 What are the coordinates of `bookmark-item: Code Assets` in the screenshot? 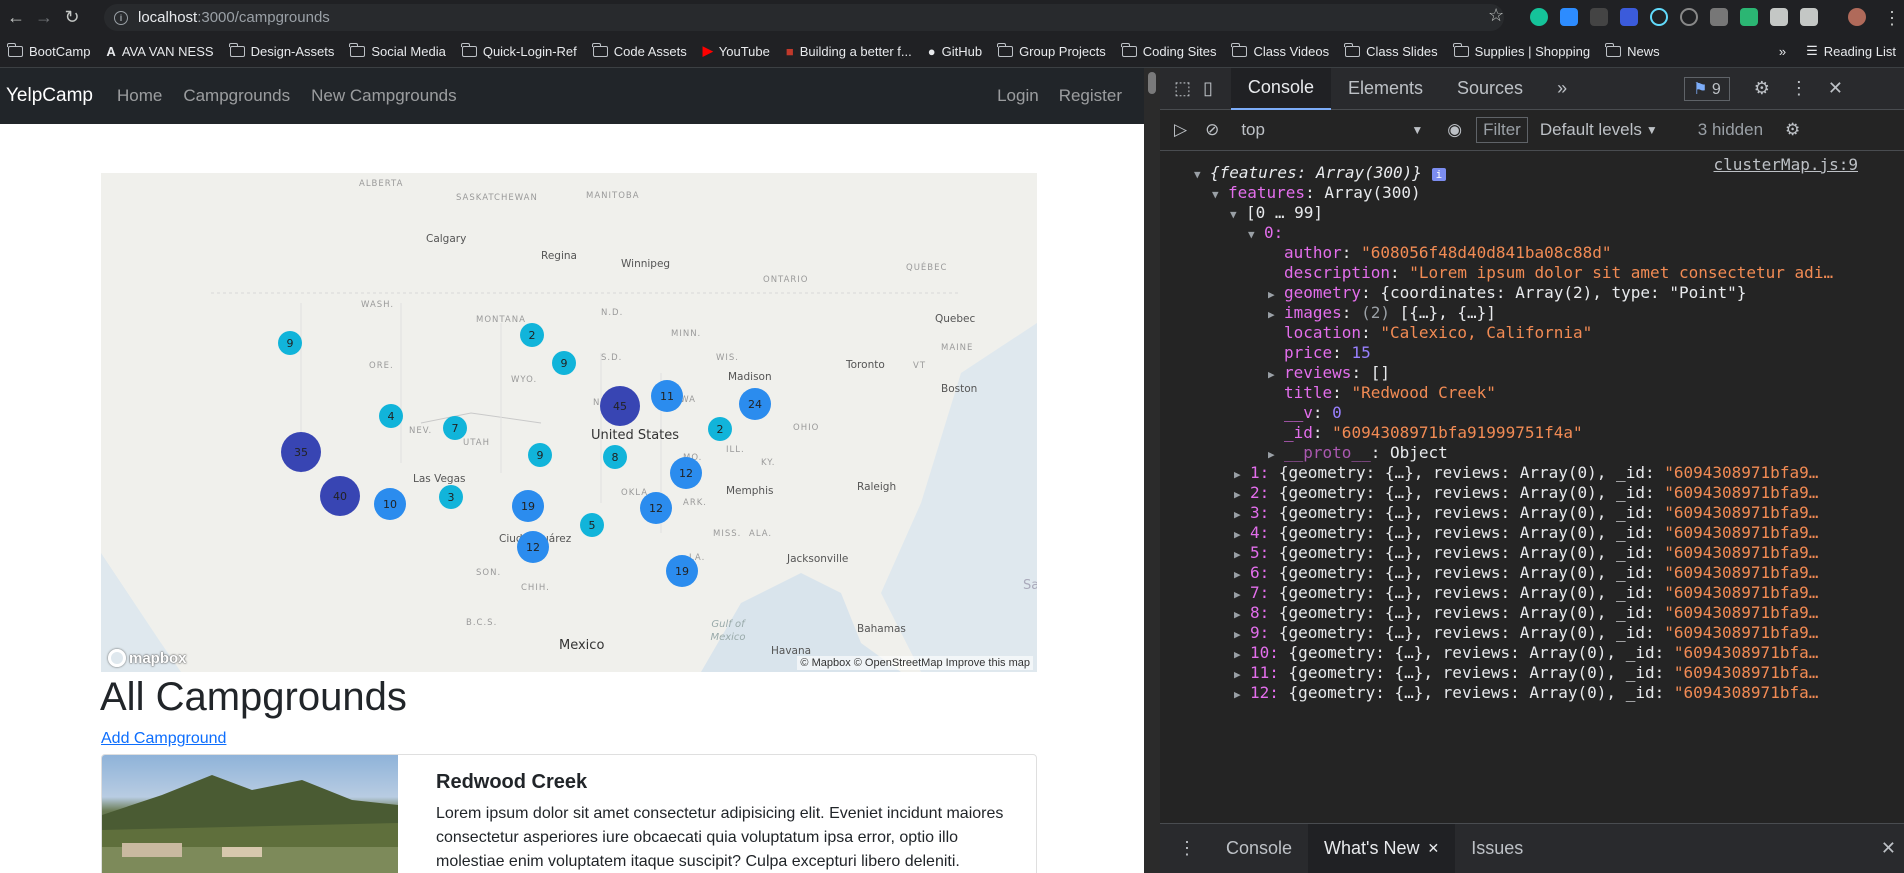 It's located at (639, 50).